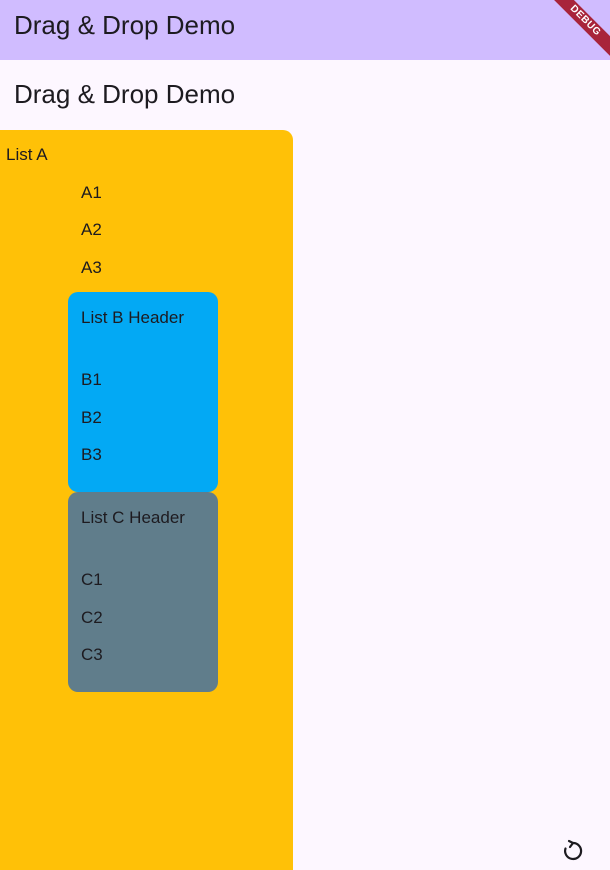 The image size is (610, 870). Describe the element at coordinates (125, 25) in the screenshot. I see `app-bar-title: Drag & Drop Demo` at that location.